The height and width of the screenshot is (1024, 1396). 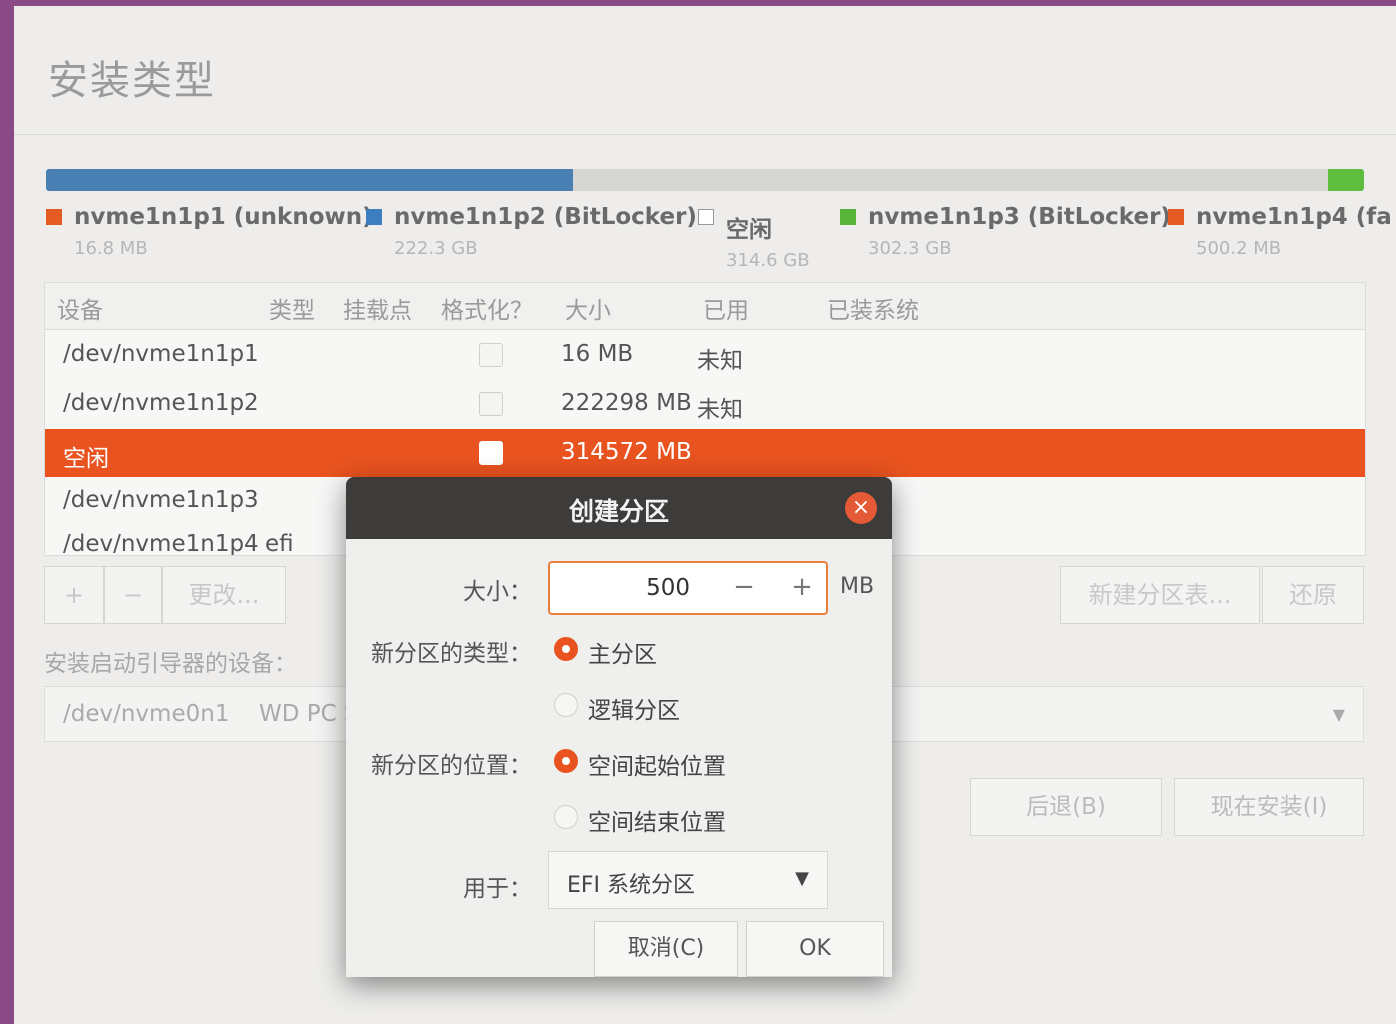 I want to click on cell-device: 空闲, so click(x=86, y=459).